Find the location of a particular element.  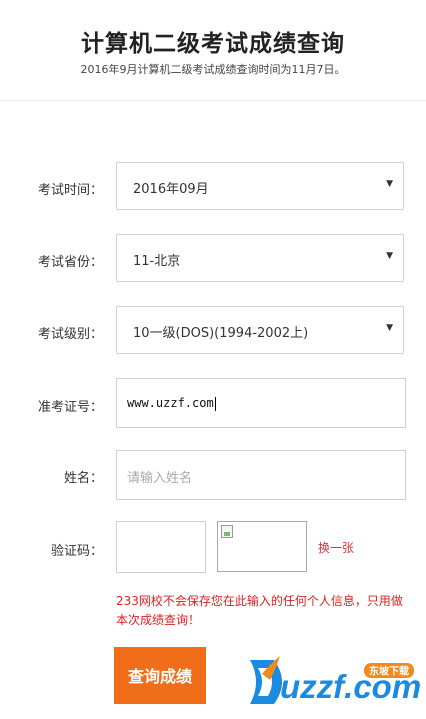

captcha-input is located at coordinates (161, 547).